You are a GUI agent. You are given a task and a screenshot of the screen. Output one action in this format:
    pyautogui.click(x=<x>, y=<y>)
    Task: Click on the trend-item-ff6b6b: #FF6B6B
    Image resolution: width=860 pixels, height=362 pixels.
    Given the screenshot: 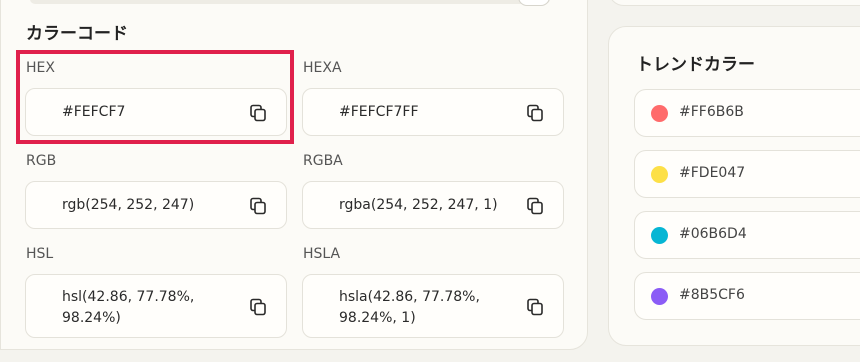 What is the action you would take?
    pyautogui.click(x=747, y=113)
    